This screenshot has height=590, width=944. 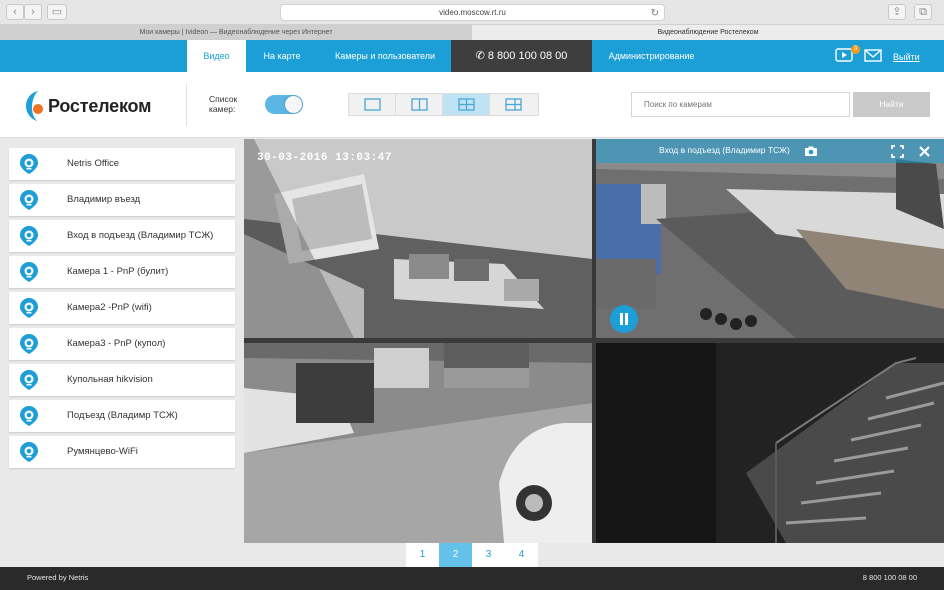 I want to click on fullscreen-icon, so click(x=897, y=154).